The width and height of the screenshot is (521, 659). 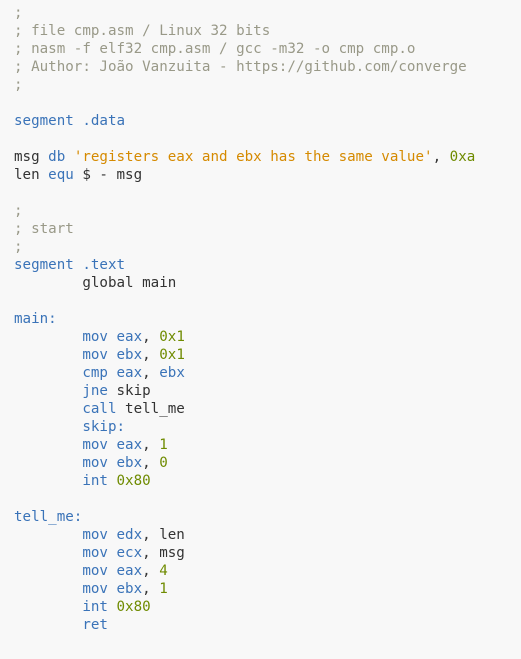 What do you see at coordinates (61, 175) in the screenshot?
I see `keyword-token: equ` at bounding box center [61, 175].